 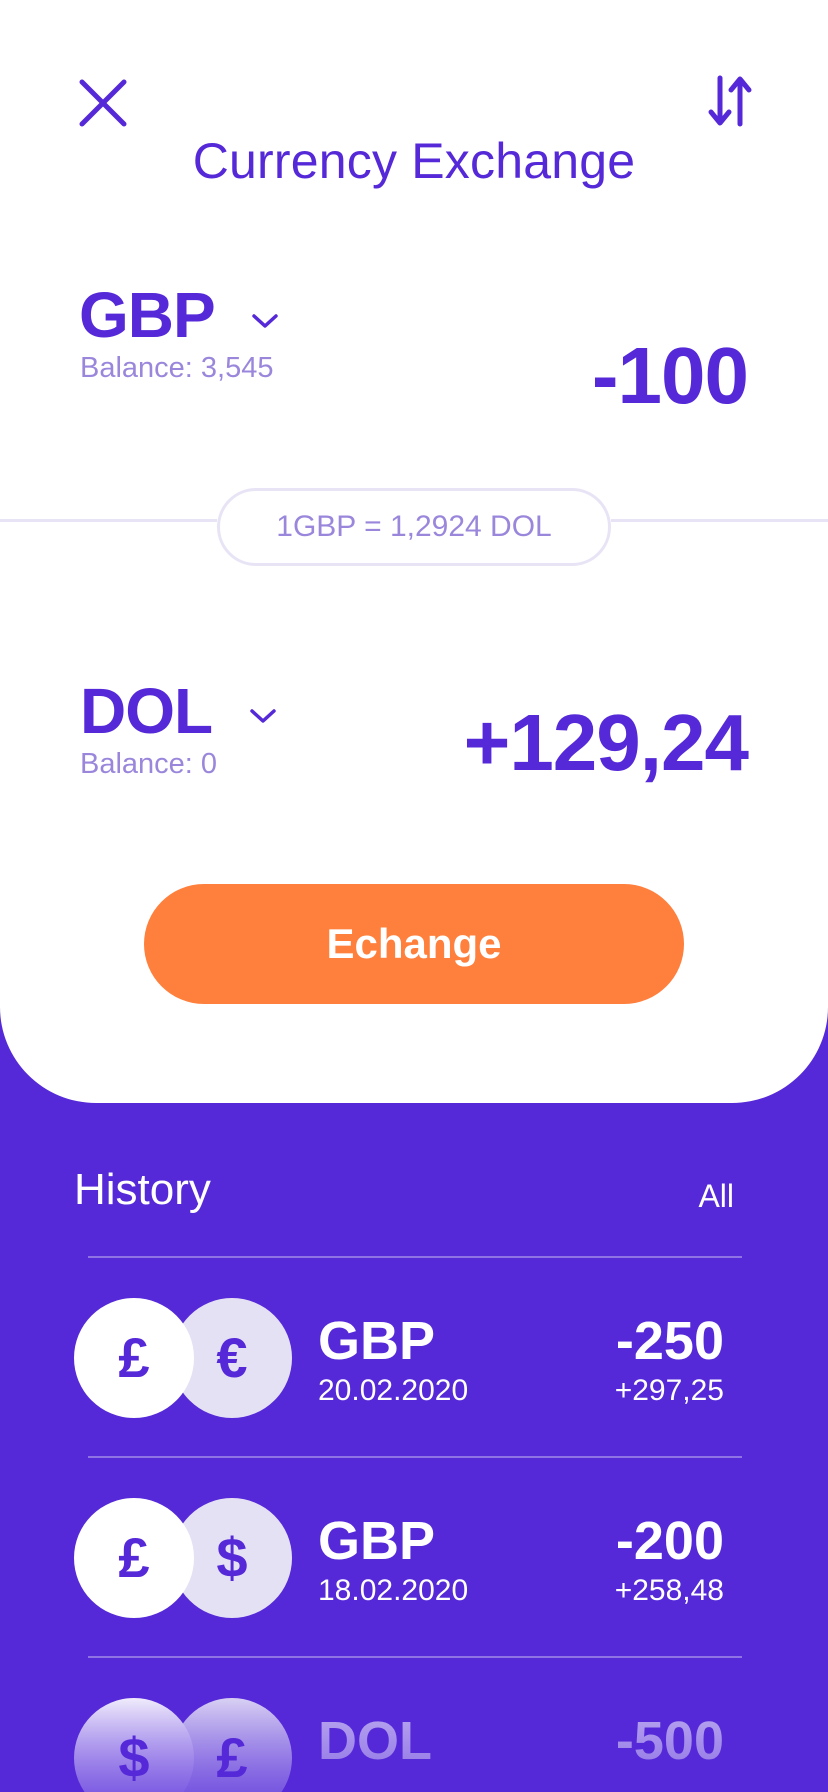 I want to click on close-icon, so click(x=103, y=103).